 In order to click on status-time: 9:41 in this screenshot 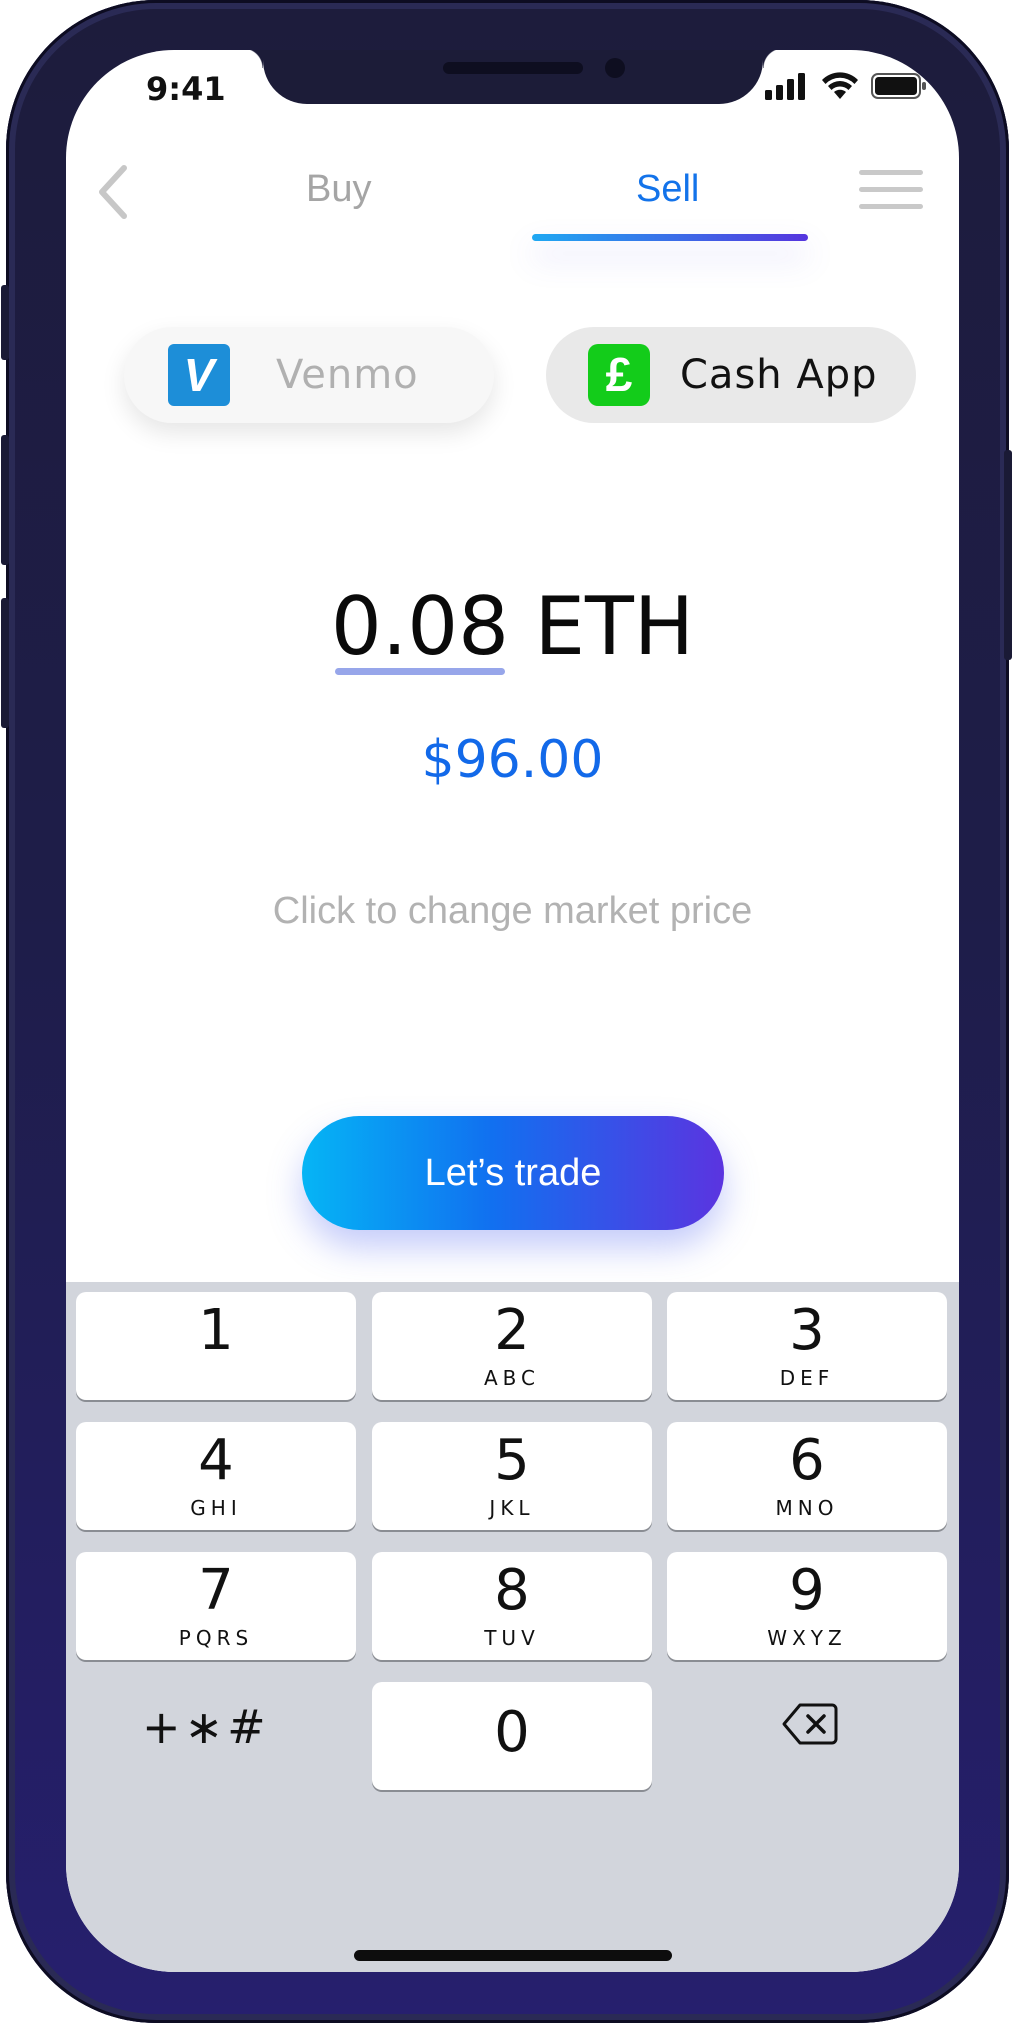, I will do `click(186, 89)`.